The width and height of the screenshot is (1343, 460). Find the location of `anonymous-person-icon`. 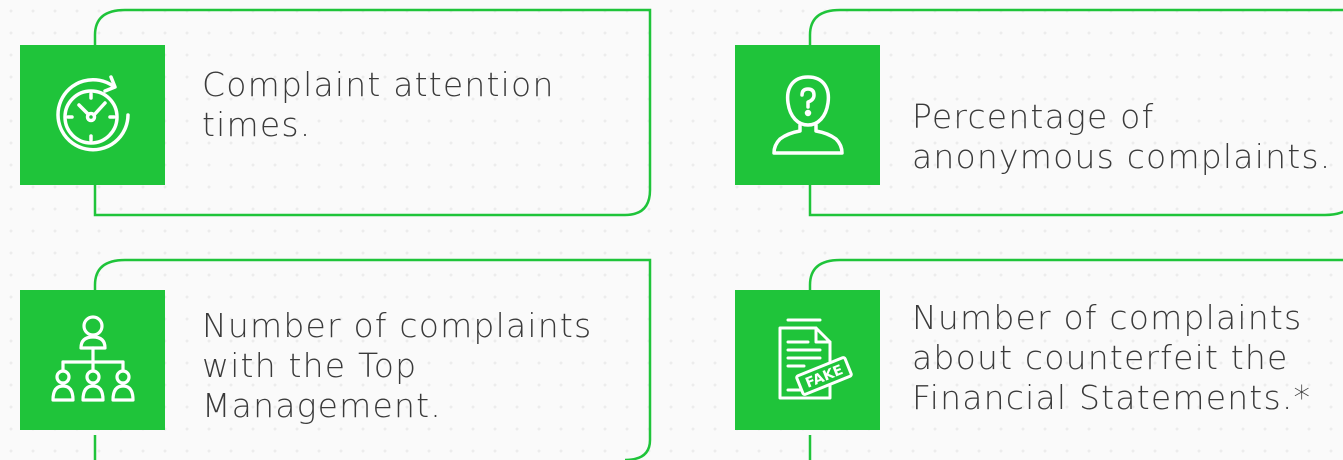

anonymous-person-icon is located at coordinates (807, 115).